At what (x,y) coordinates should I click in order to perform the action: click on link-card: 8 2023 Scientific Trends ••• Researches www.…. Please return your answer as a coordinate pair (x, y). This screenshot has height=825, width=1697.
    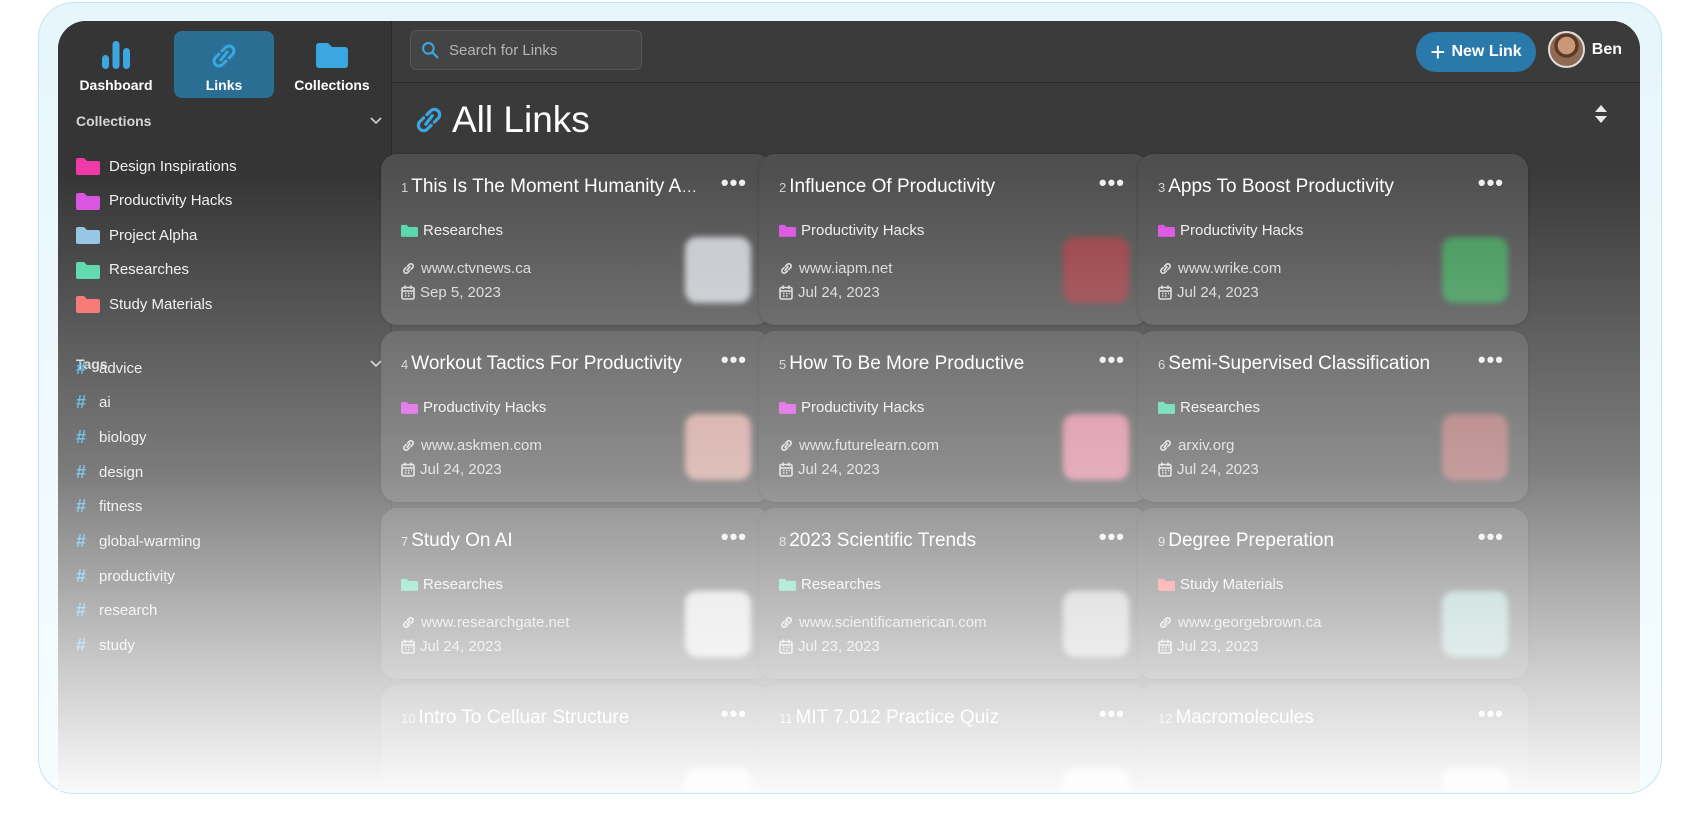
    Looking at the image, I should click on (954, 593).